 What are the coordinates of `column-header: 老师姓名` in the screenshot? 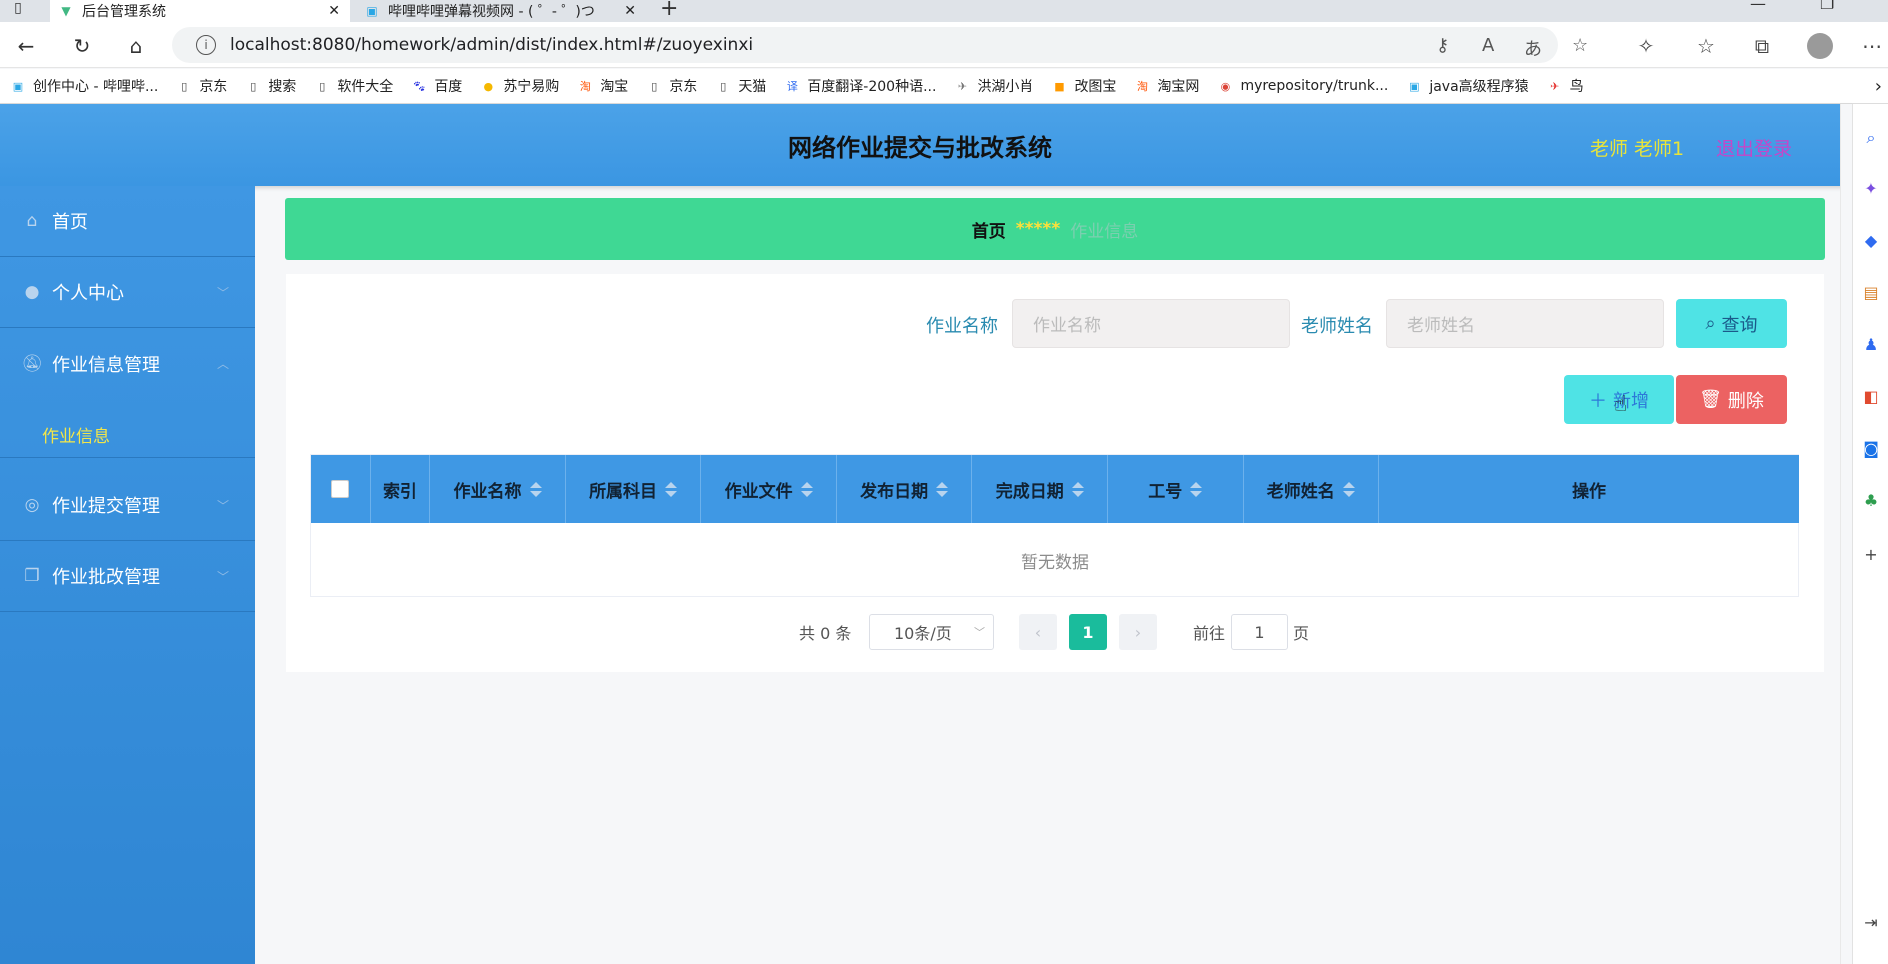 It's located at (1312, 489).